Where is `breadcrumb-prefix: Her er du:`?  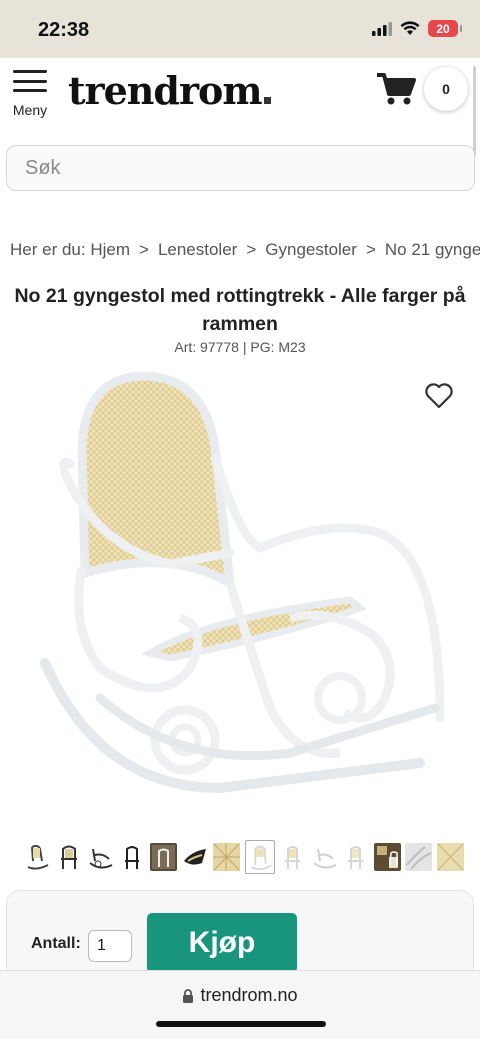
breadcrumb-prefix: Her er du: is located at coordinates (48, 249).